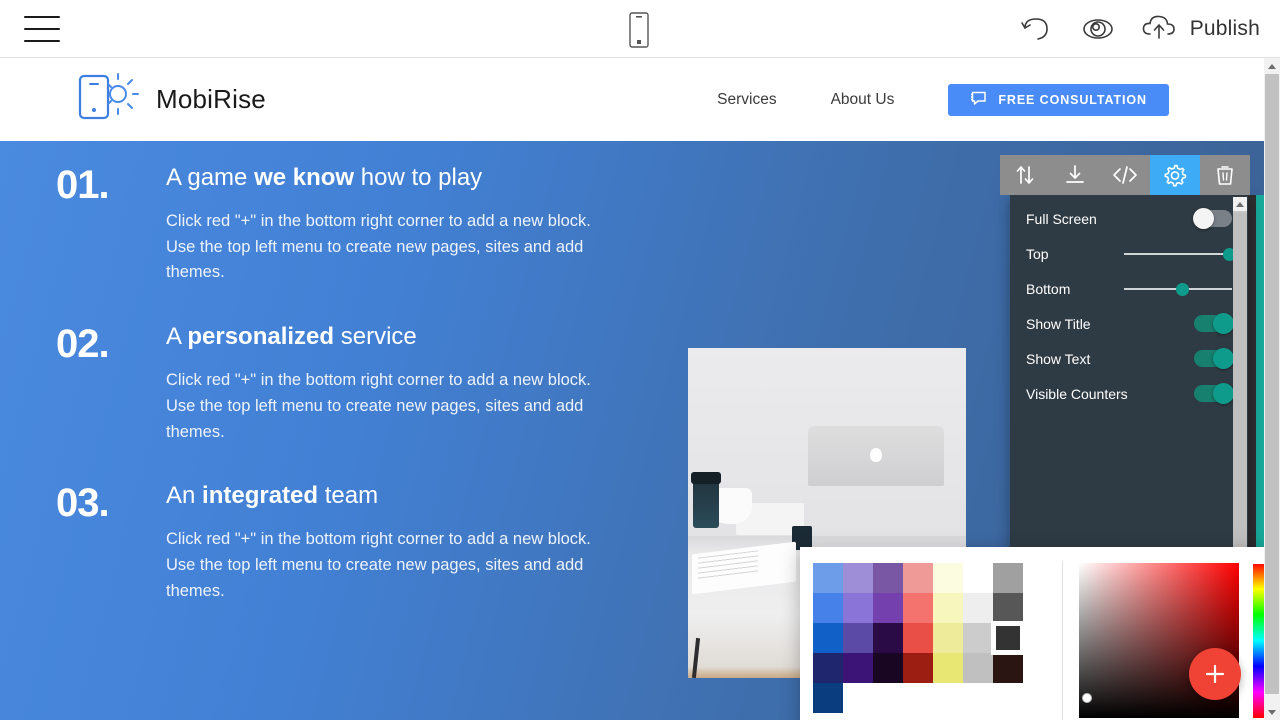 This screenshot has height=720, width=1280. I want to click on site-nav: Services About Us FREE CONSULTATION, so click(943, 99).